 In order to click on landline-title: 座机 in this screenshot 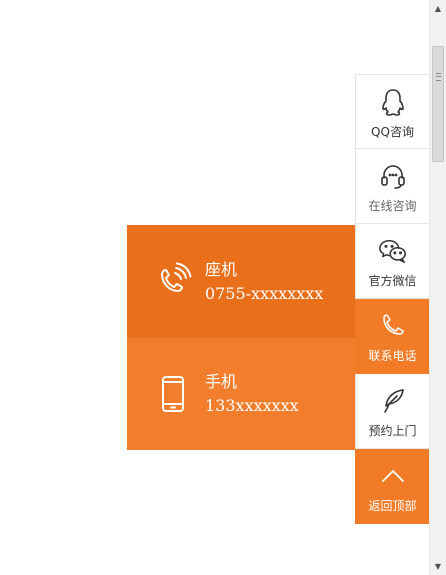, I will do `click(221, 269)`.